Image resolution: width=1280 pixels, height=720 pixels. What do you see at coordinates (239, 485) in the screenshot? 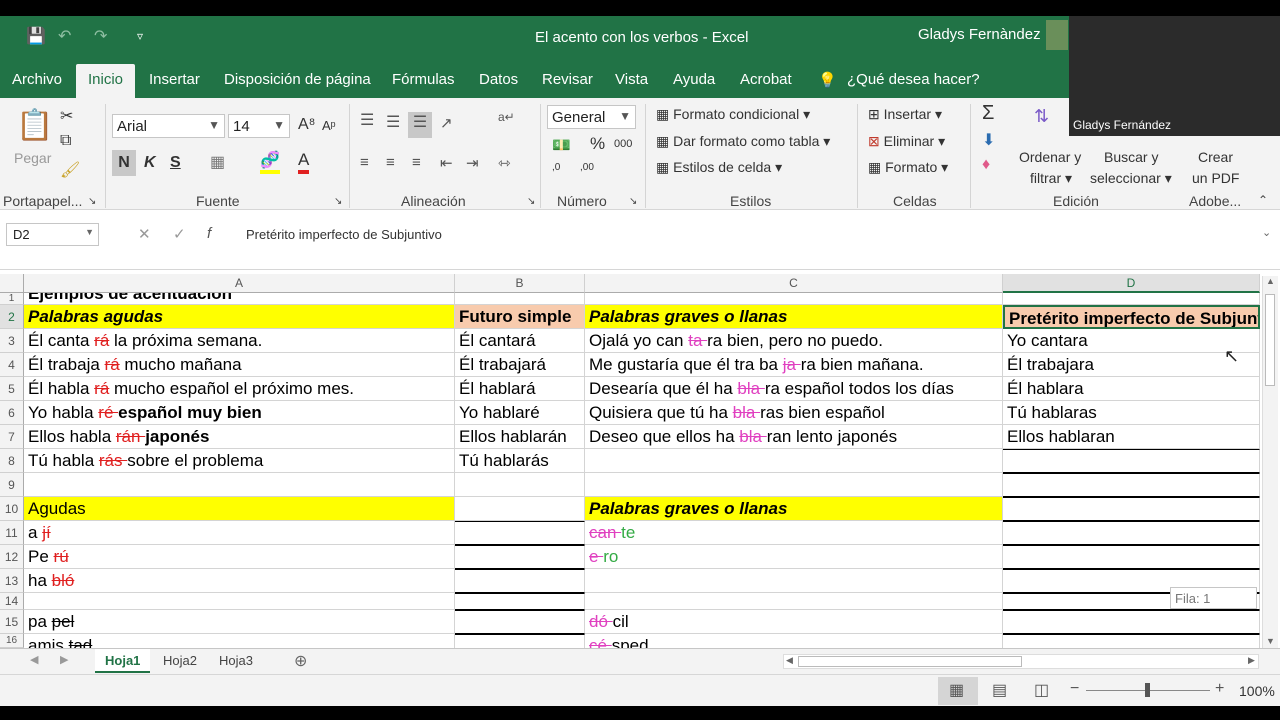
I see `cell-a9` at bounding box center [239, 485].